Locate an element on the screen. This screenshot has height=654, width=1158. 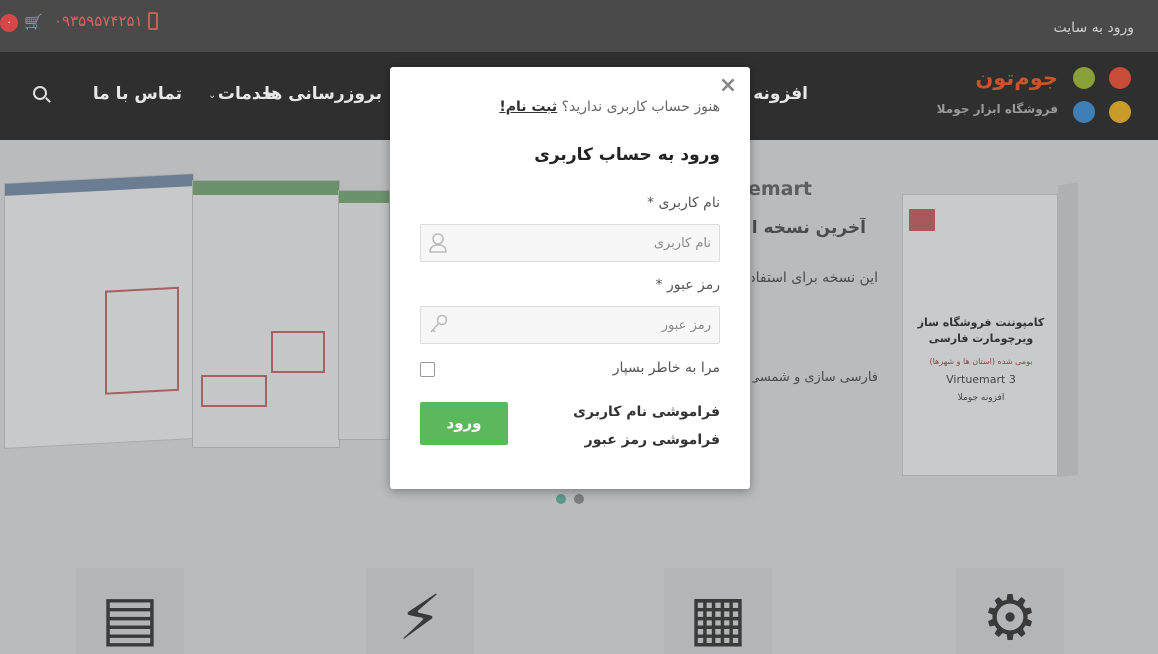
hero-headline: آخرین نسخه افزونه is located at coordinates (809, 228).